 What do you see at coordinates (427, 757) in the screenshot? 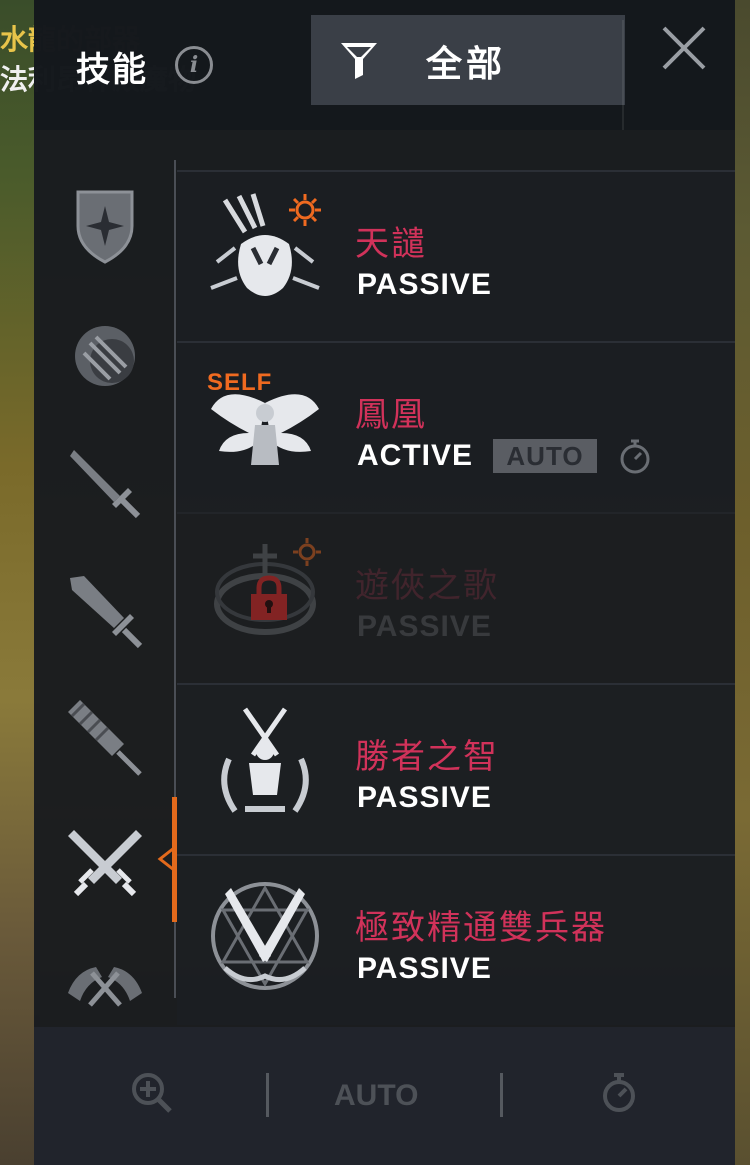
I see `skill-name: 勝者之智` at bounding box center [427, 757].